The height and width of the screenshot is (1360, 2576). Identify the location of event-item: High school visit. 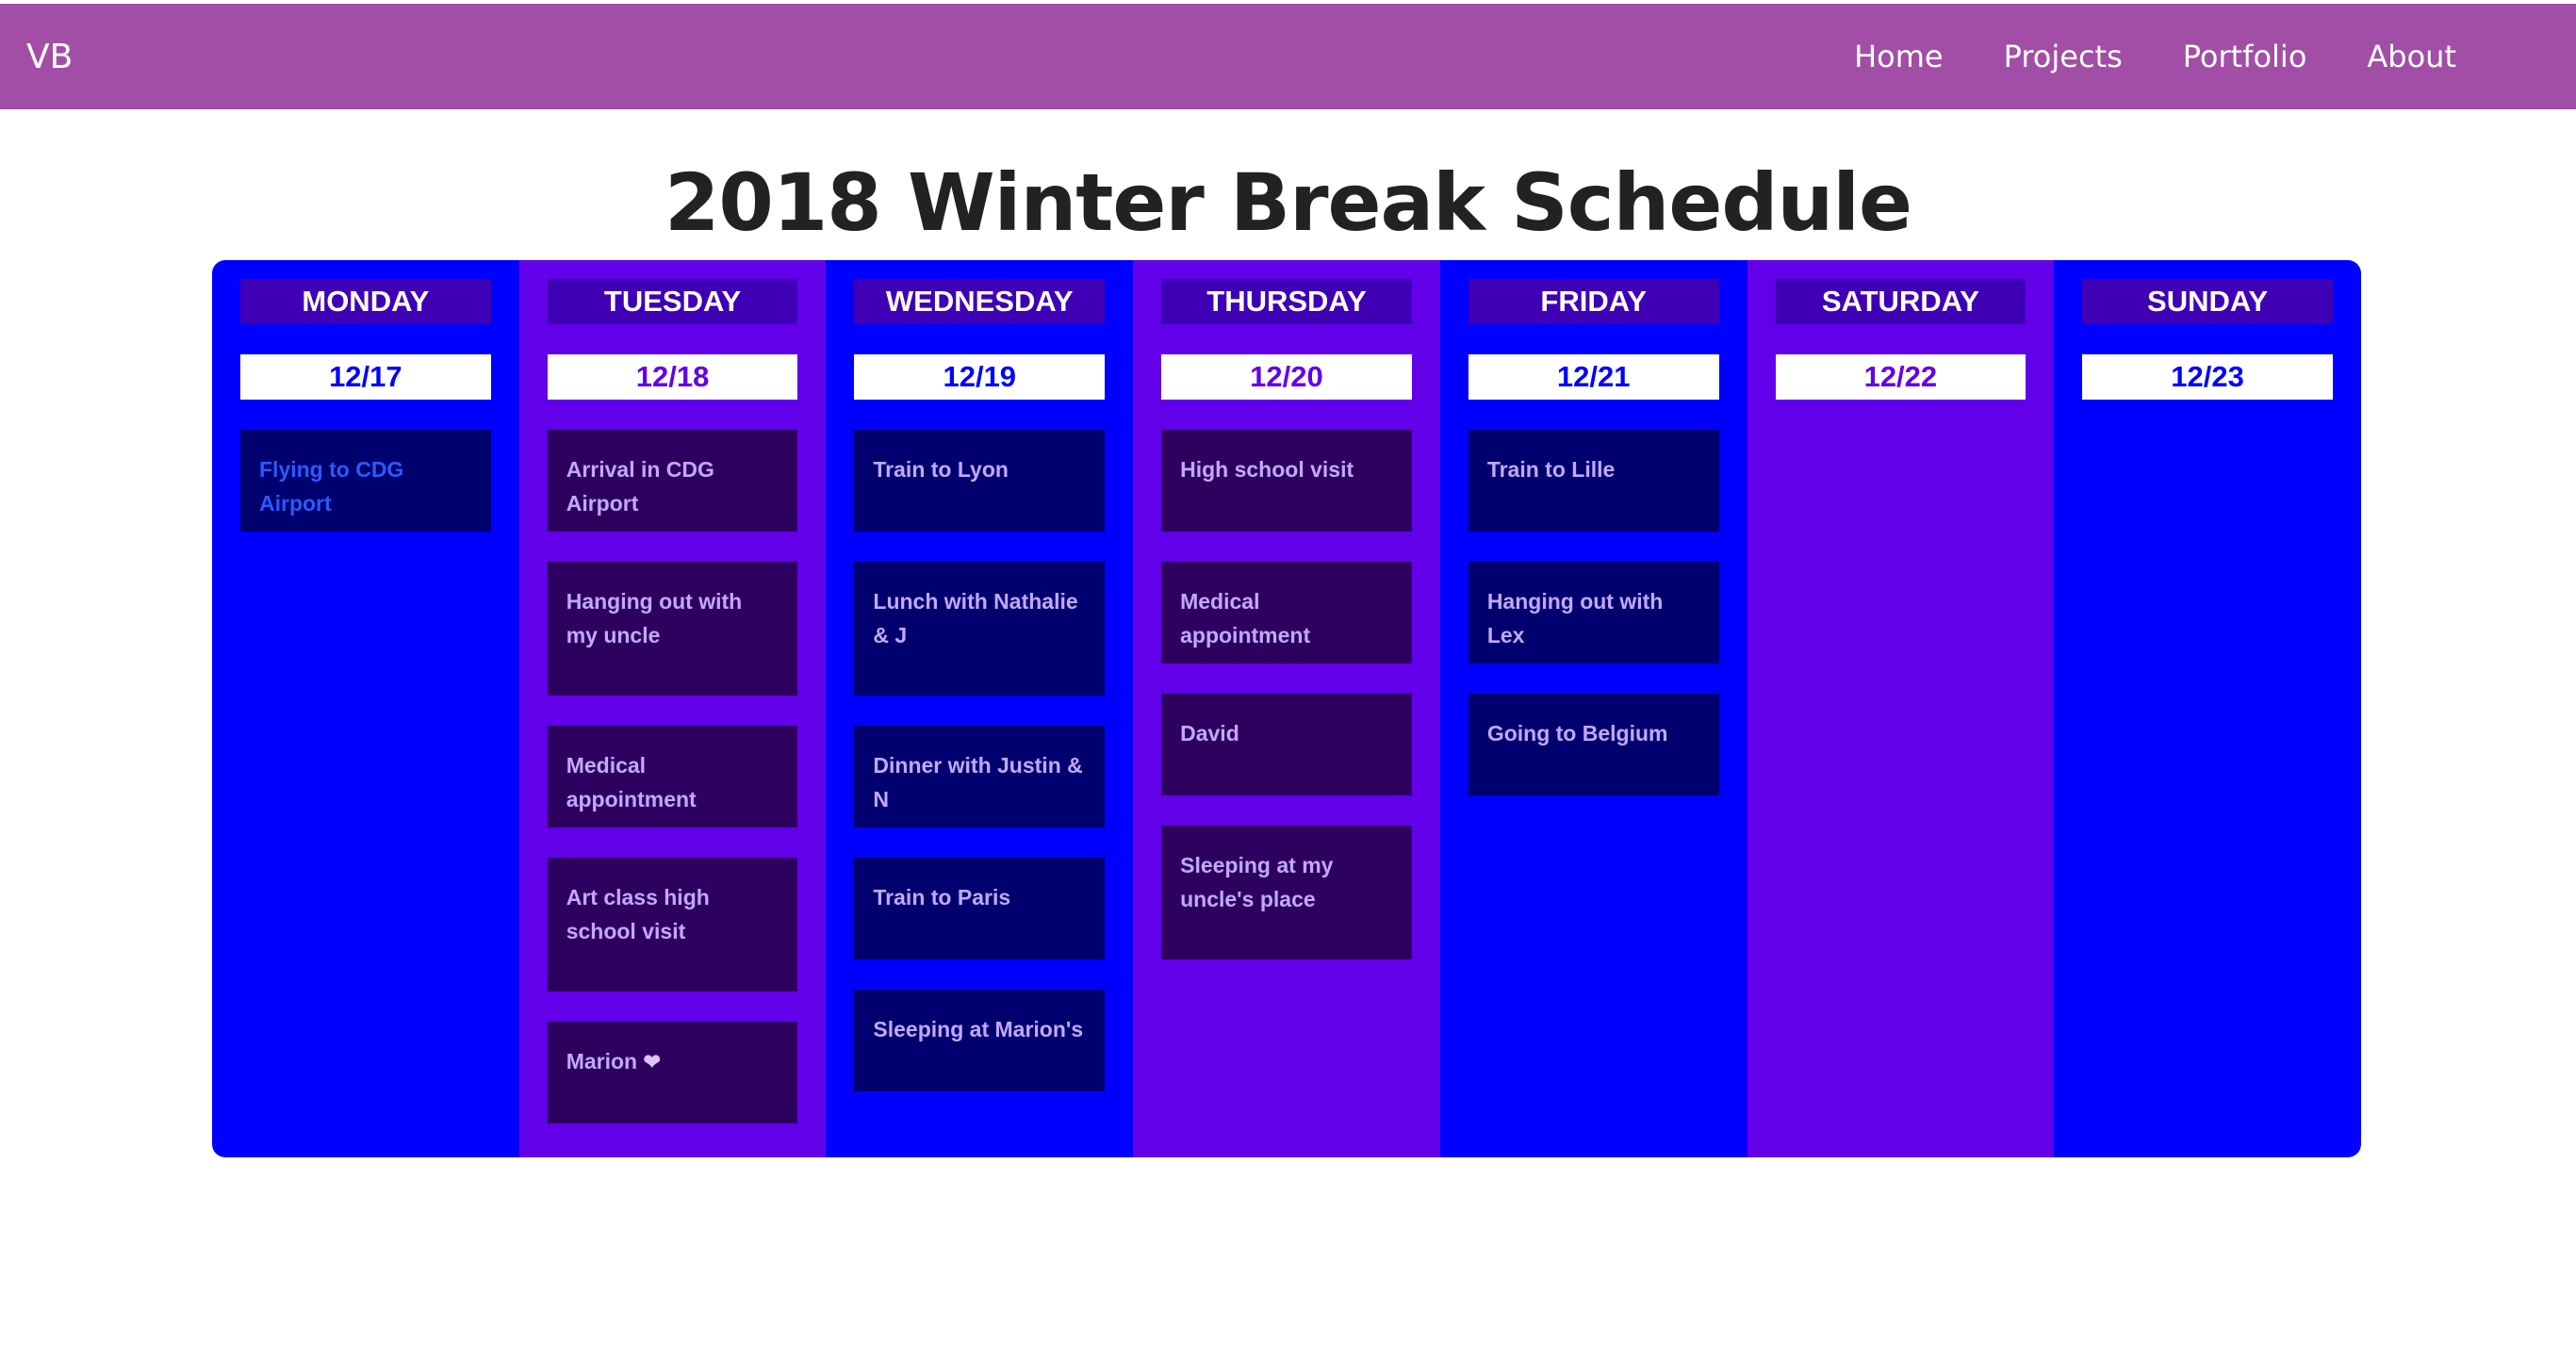
(1286, 481).